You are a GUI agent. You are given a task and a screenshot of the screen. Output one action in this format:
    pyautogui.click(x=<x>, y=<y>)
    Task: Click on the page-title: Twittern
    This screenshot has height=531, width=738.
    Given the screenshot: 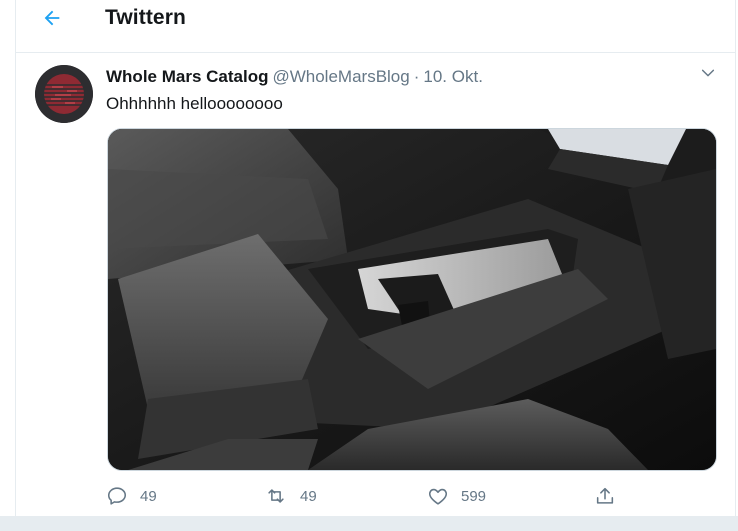 What is the action you would take?
    pyautogui.click(x=145, y=17)
    